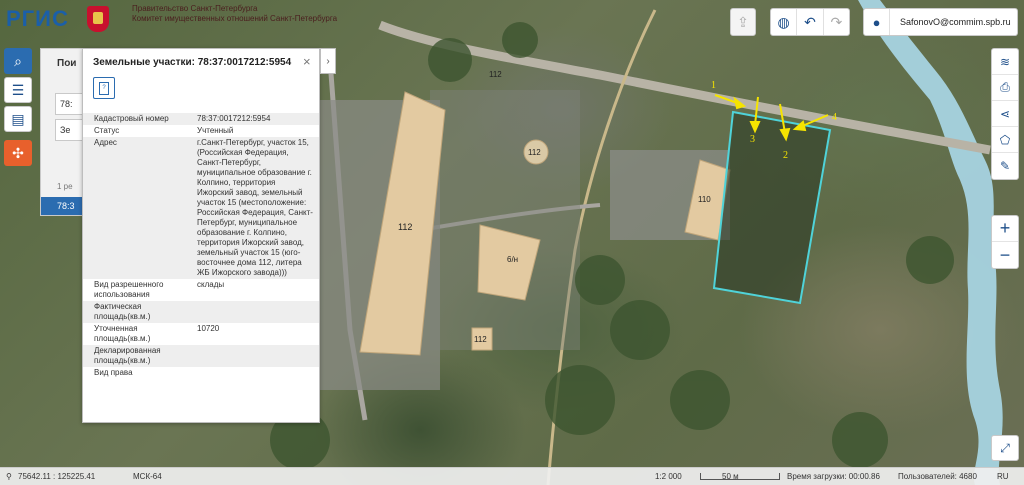 The height and width of the screenshot is (485, 1024). What do you see at coordinates (704, 199) in the screenshot?
I see `building-label: 110` at bounding box center [704, 199].